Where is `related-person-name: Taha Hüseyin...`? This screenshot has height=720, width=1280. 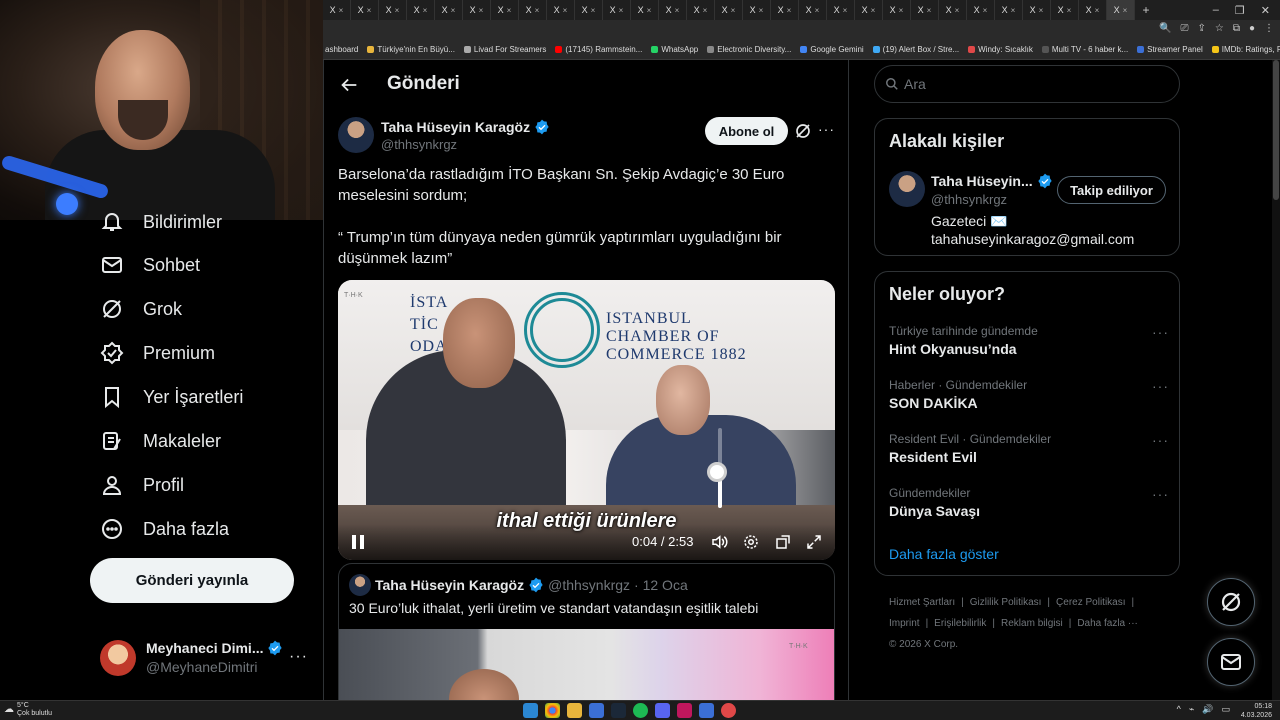 related-person-name: Taha Hüseyin... is located at coordinates (992, 181).